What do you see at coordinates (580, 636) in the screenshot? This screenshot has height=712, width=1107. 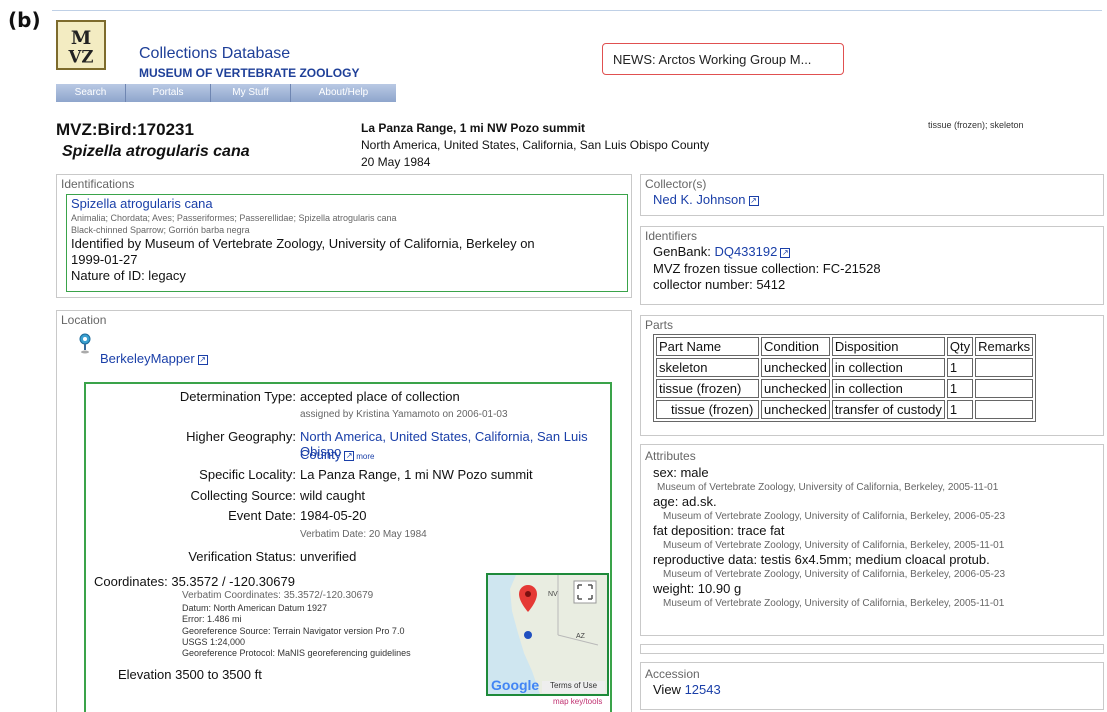 I see `map-label-az: AZ` at bounding box center [580, 636].